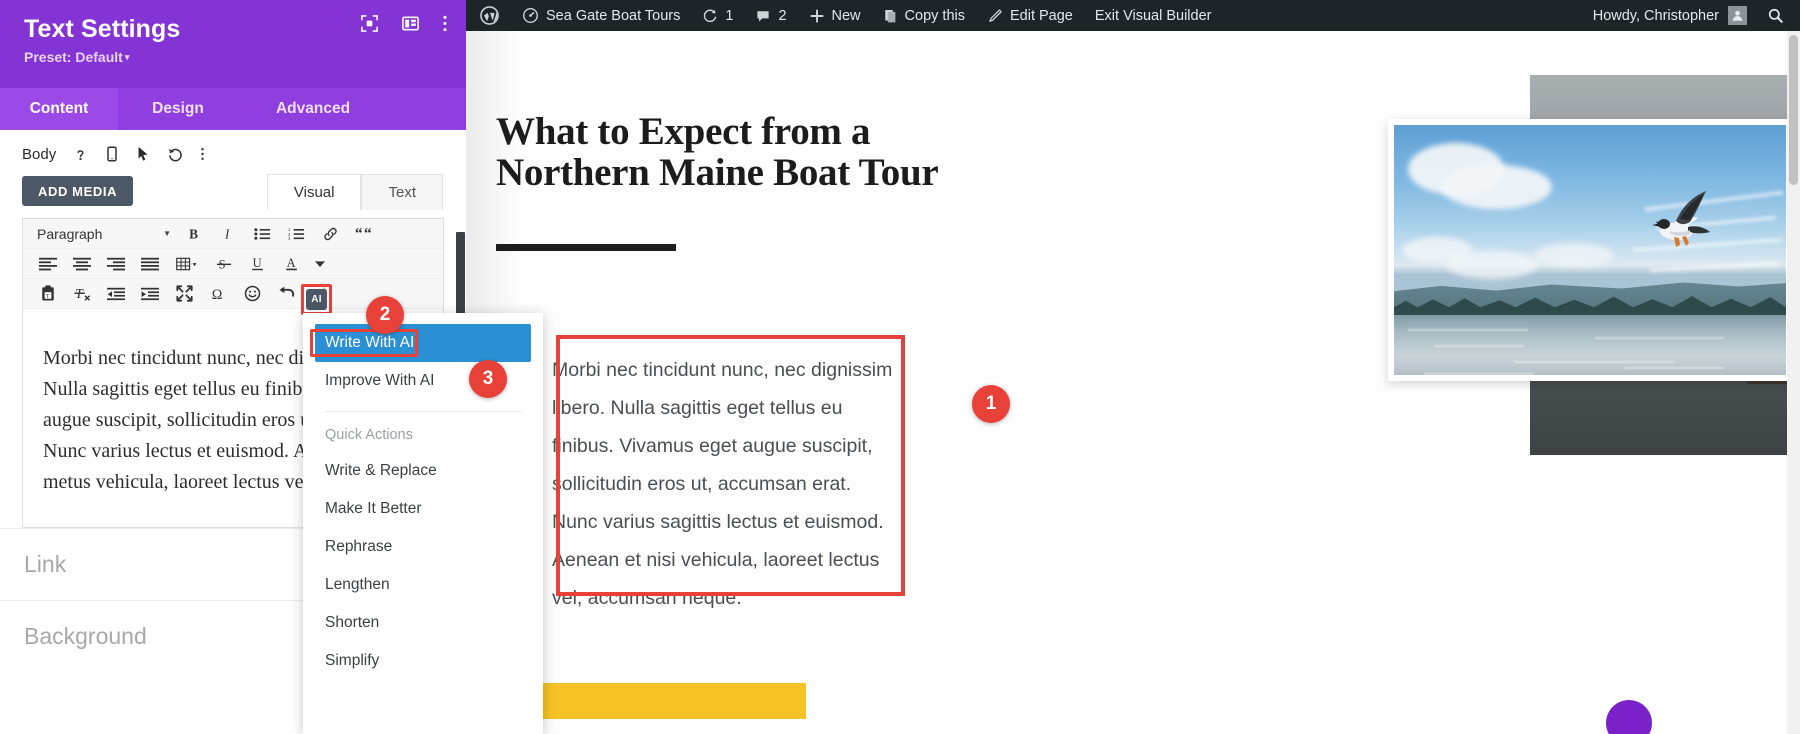  Describe the element at coordinates (82, 263) in the screenshot. I see `align-center-icon` at that location.